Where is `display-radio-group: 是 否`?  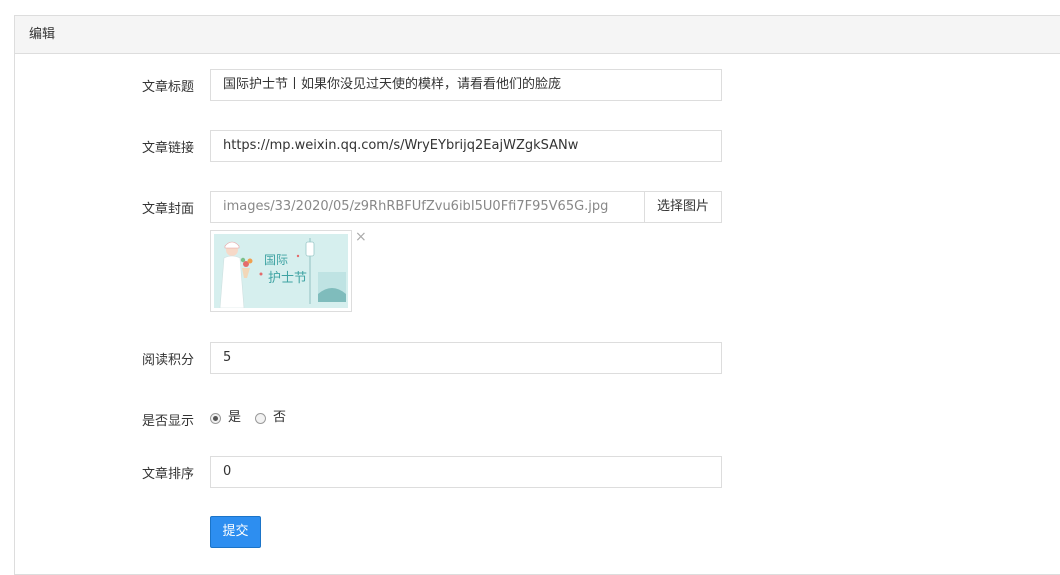 display-radio-group: 是 否 is located at coordinates (255, 418).